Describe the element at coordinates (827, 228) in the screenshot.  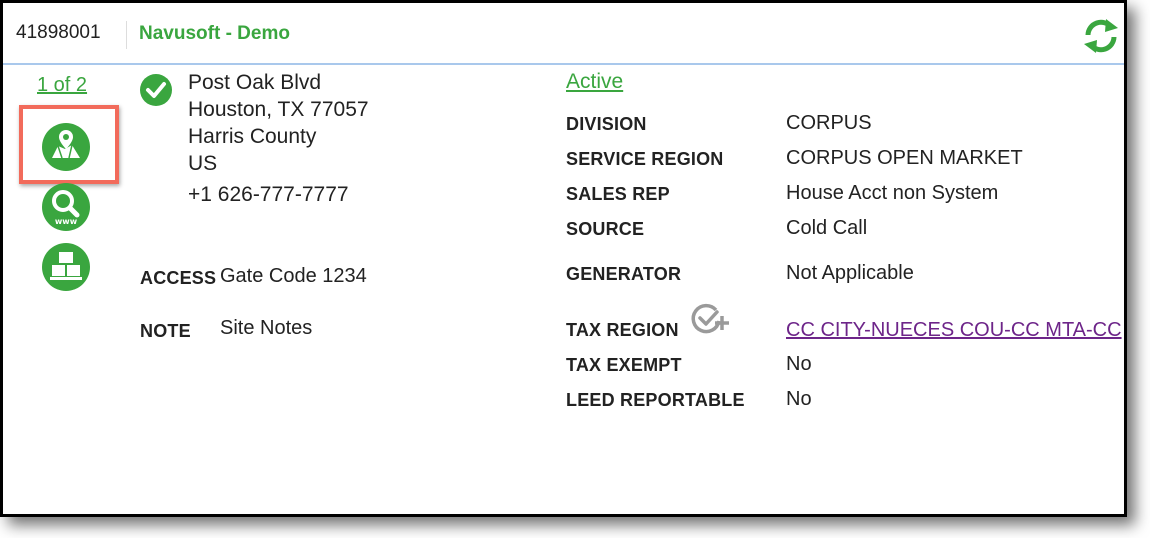
I see `source-value: Cold Call` at that location.